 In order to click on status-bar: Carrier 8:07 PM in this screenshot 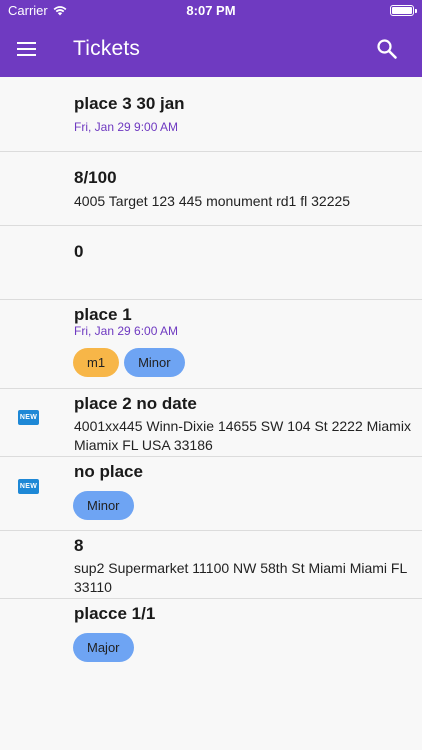, I will do `click(211, 11)`.